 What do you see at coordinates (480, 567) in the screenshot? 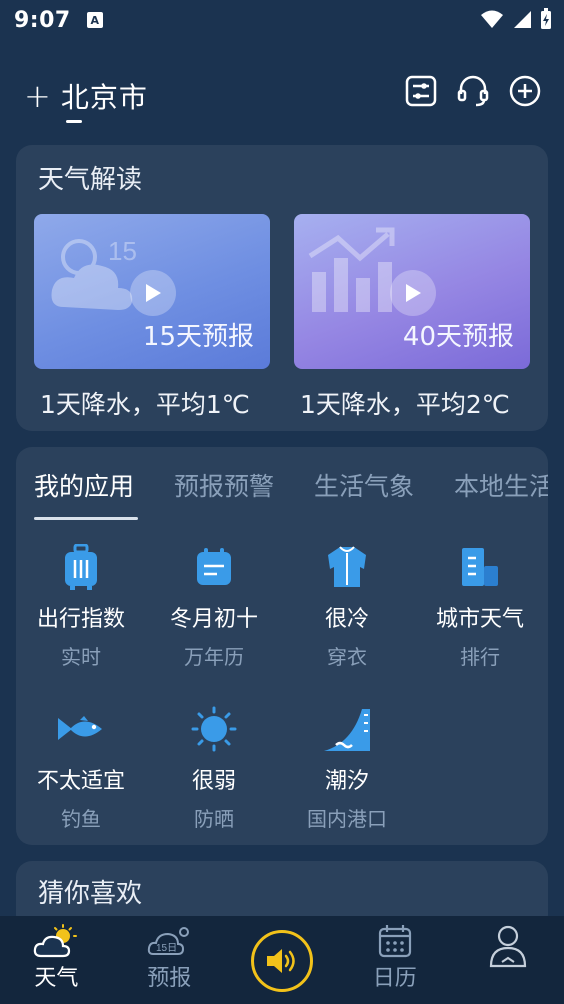
I see `building-icon` at bounding box center [480, 567].